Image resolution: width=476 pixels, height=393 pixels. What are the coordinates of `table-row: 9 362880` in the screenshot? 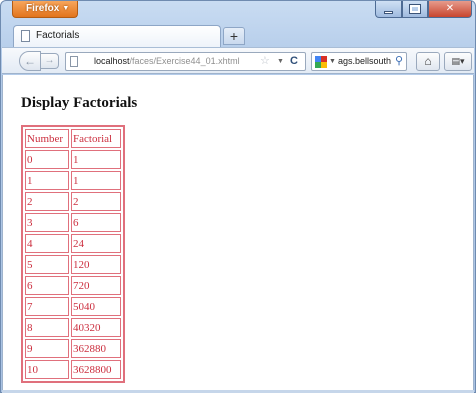 It's located at (73, 348).